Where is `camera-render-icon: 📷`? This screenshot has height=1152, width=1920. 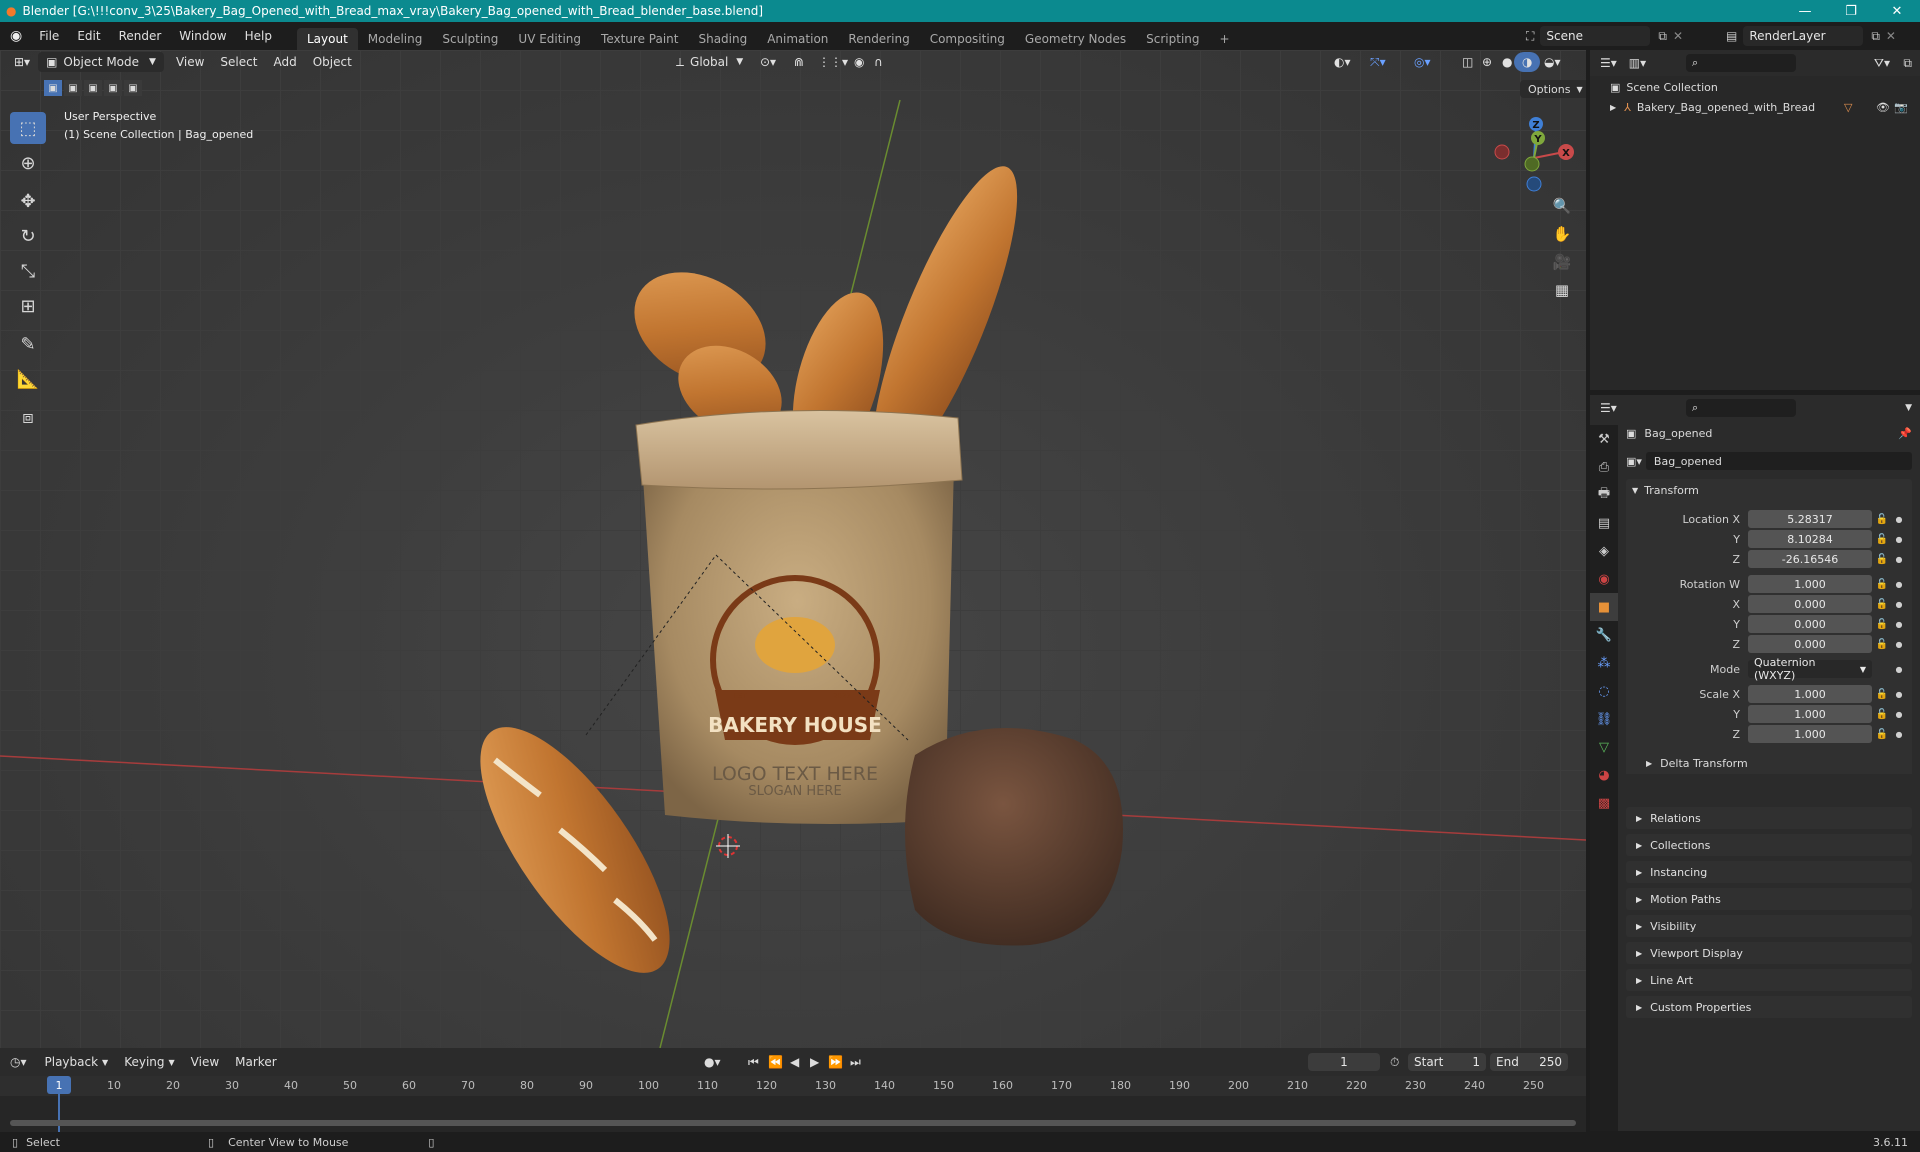 camera-render-icon: 📷 is located at coordinates (1901, 107).